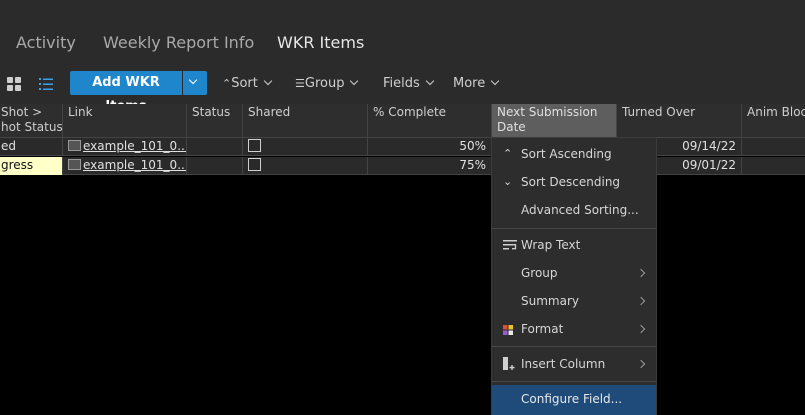 This screenshot has height=415, width=805. What do you see at coordinates (46, 84) in the screenshot?
I see `list-view-icon` at bounding box center [46, 84].